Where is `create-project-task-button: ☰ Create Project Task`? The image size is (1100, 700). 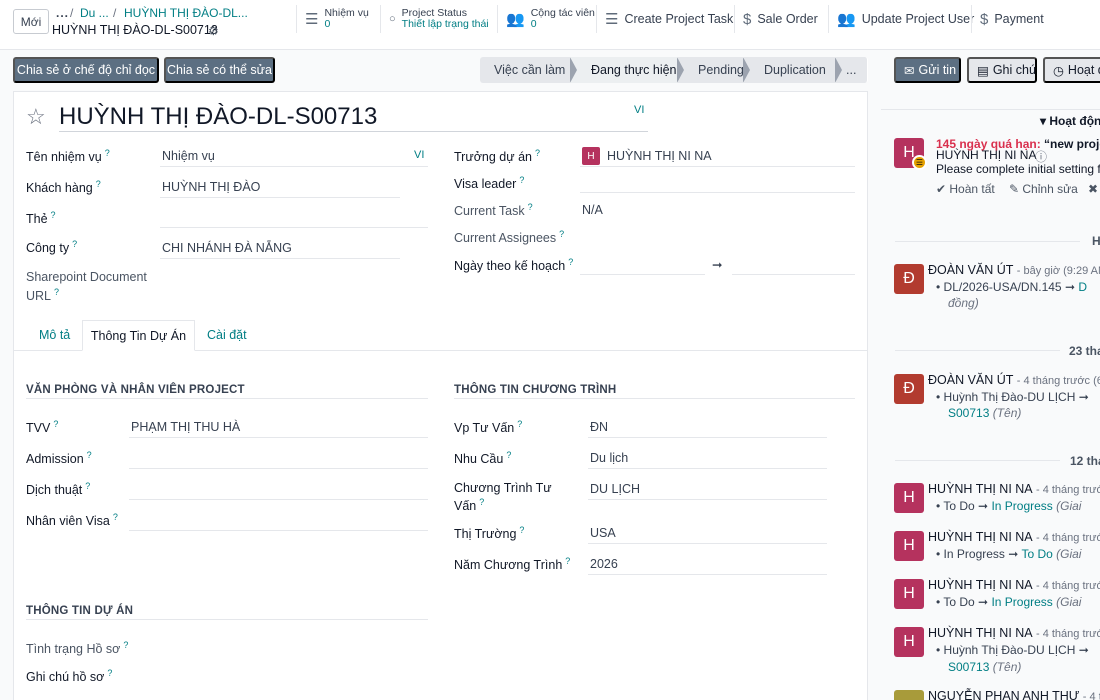 create-project-task-button: ☰ Create Project Task is located at coordinates (665, 19).